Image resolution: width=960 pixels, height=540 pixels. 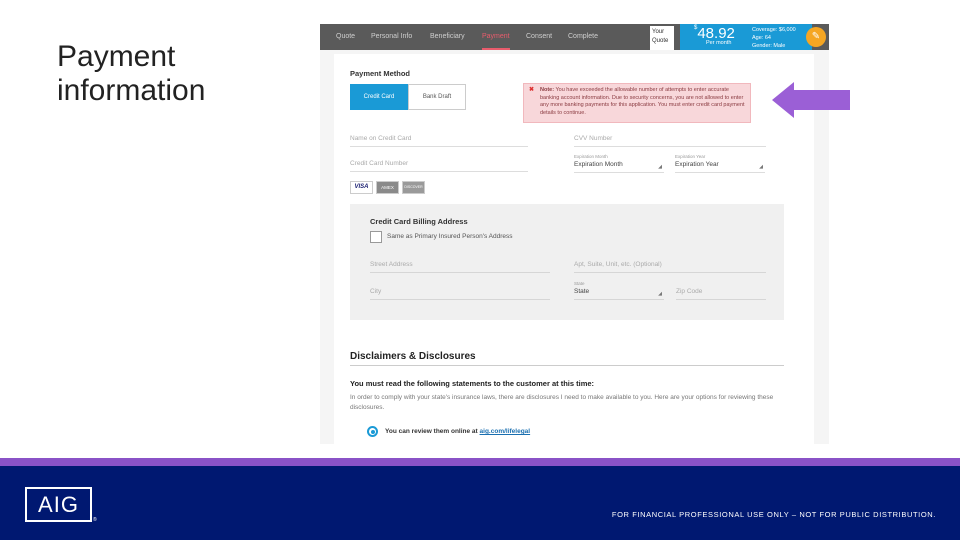 I want to click on pencil-icon: ✎, so click(x=816, y=37).